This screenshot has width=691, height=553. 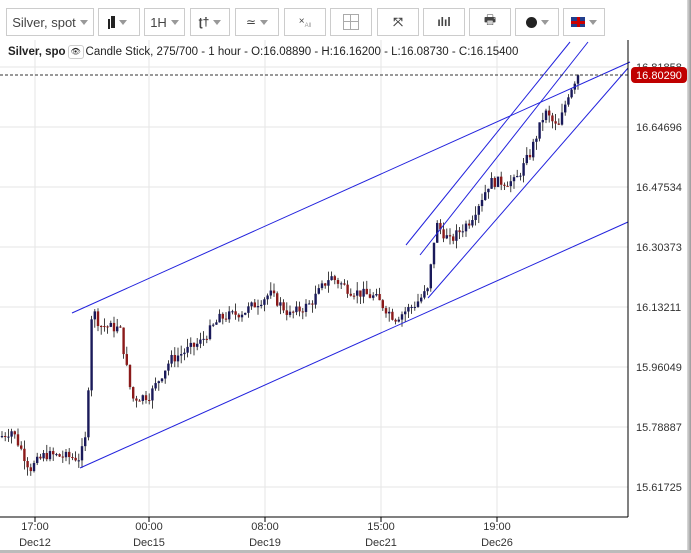 I want to click on x-tick-time: 17:00, so click(x=35, y=527).